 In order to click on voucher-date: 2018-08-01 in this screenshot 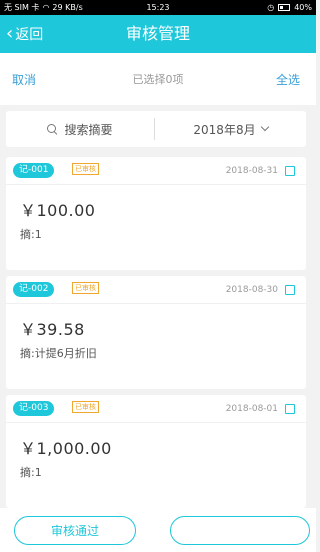, I will do `click(251, 409)`.